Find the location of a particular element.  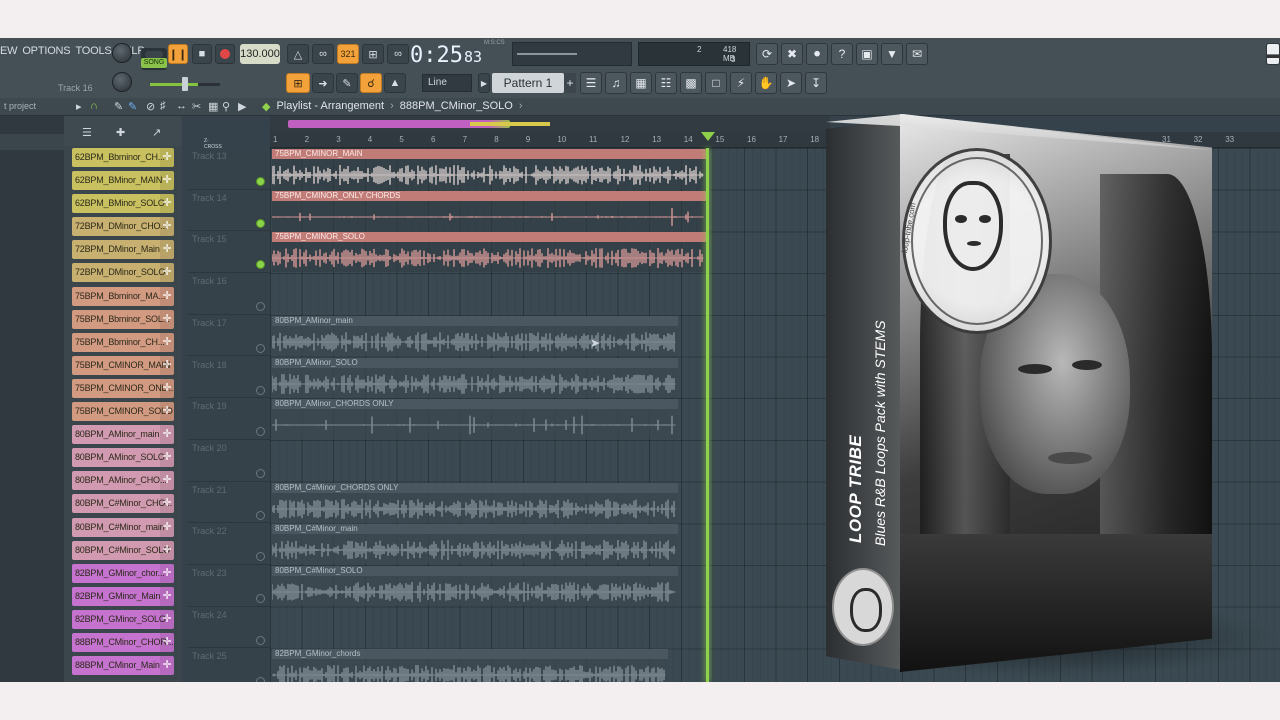

pattern-selector: Pattern 1 is located at coordinates (528, 83).